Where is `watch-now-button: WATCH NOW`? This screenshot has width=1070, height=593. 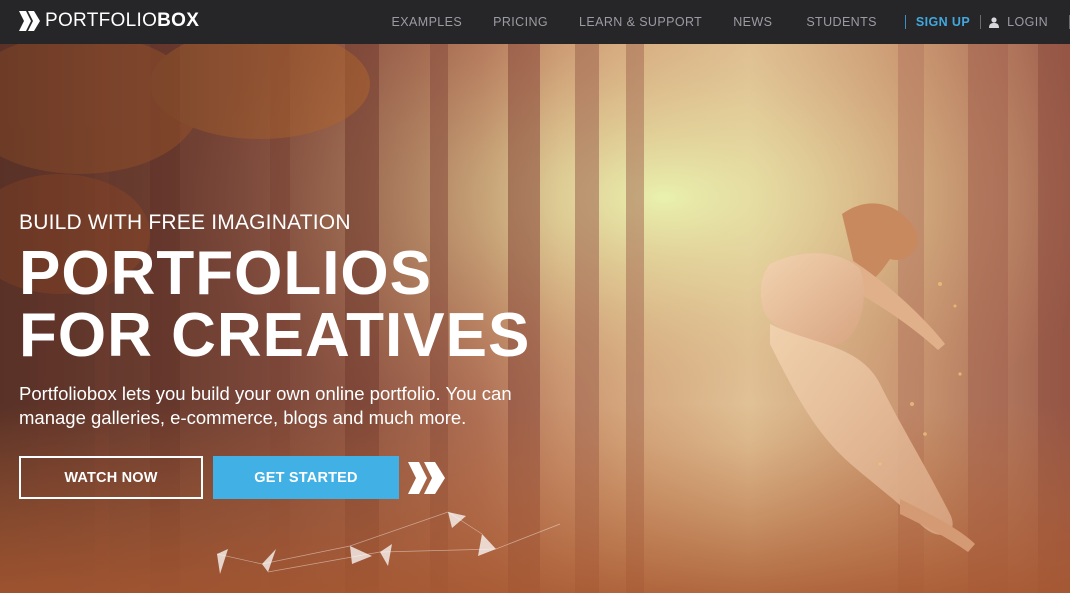 watch-now-button: WATCH NOW is located at coordinates (111, 477).